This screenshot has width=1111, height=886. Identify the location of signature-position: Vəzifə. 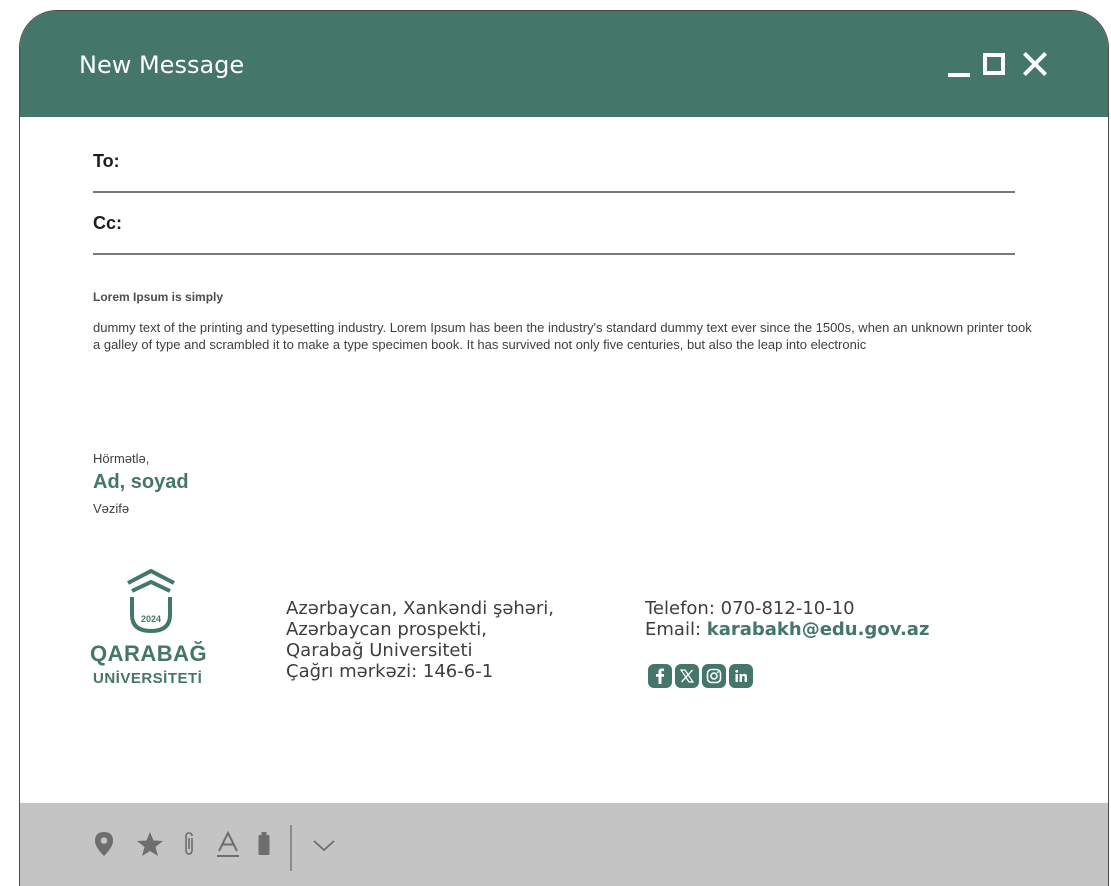
(111, 508).